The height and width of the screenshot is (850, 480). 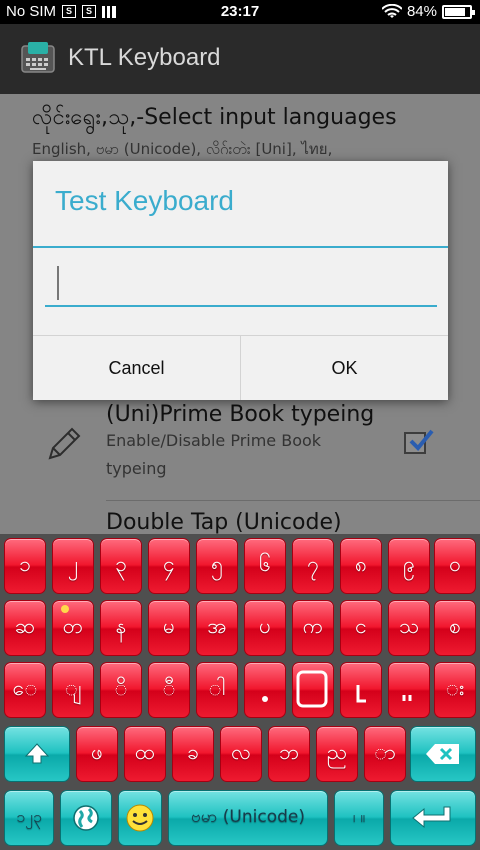 What do you see at coordinates (421, 440) in the screenshot?
I see `checkmark-icon` at bounding box center [421, 440].